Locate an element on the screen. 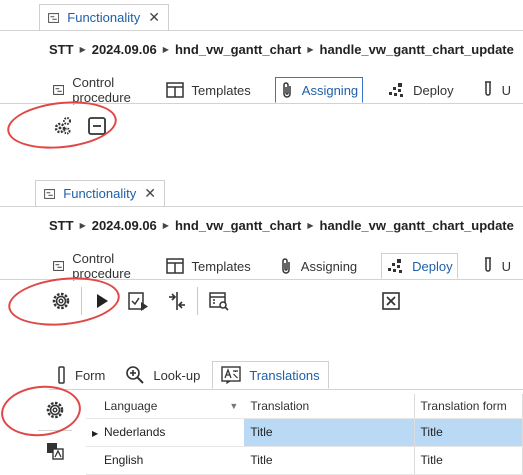 The image size is (523, 475). table-row: English Title Title is located at coordinates (304, 460).